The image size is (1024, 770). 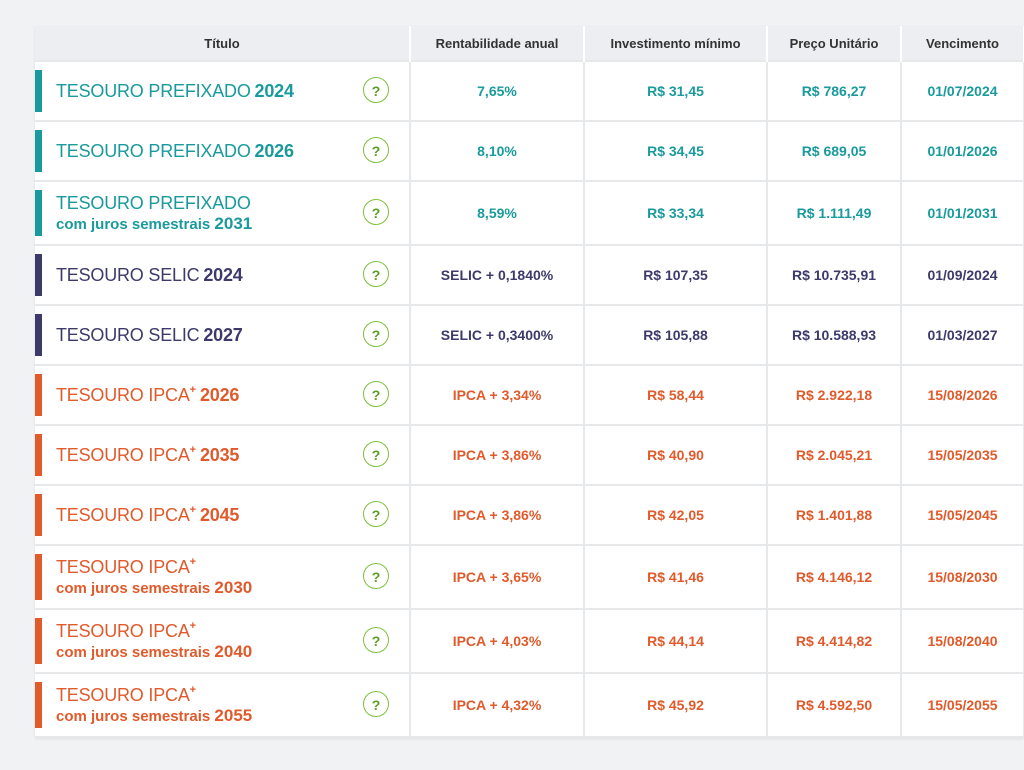 I want to click on preco-cell: R$ 2.045,21, so click(x=834, y=454).